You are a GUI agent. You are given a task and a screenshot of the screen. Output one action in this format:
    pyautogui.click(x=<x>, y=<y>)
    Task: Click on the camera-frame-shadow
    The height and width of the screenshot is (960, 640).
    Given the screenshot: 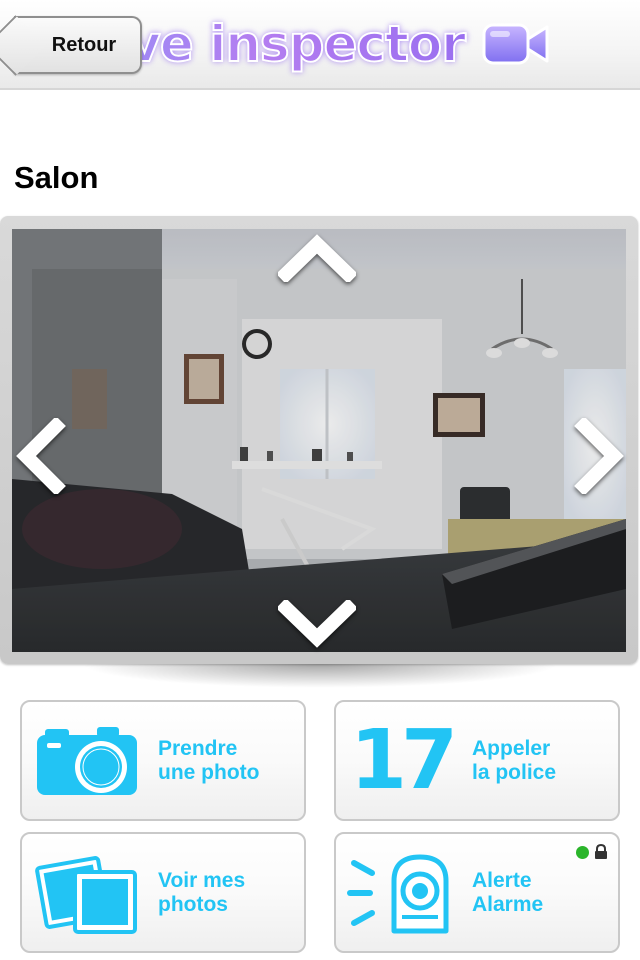 What is the action you would take?
    pyautogui.click(x=320, y=676)
    